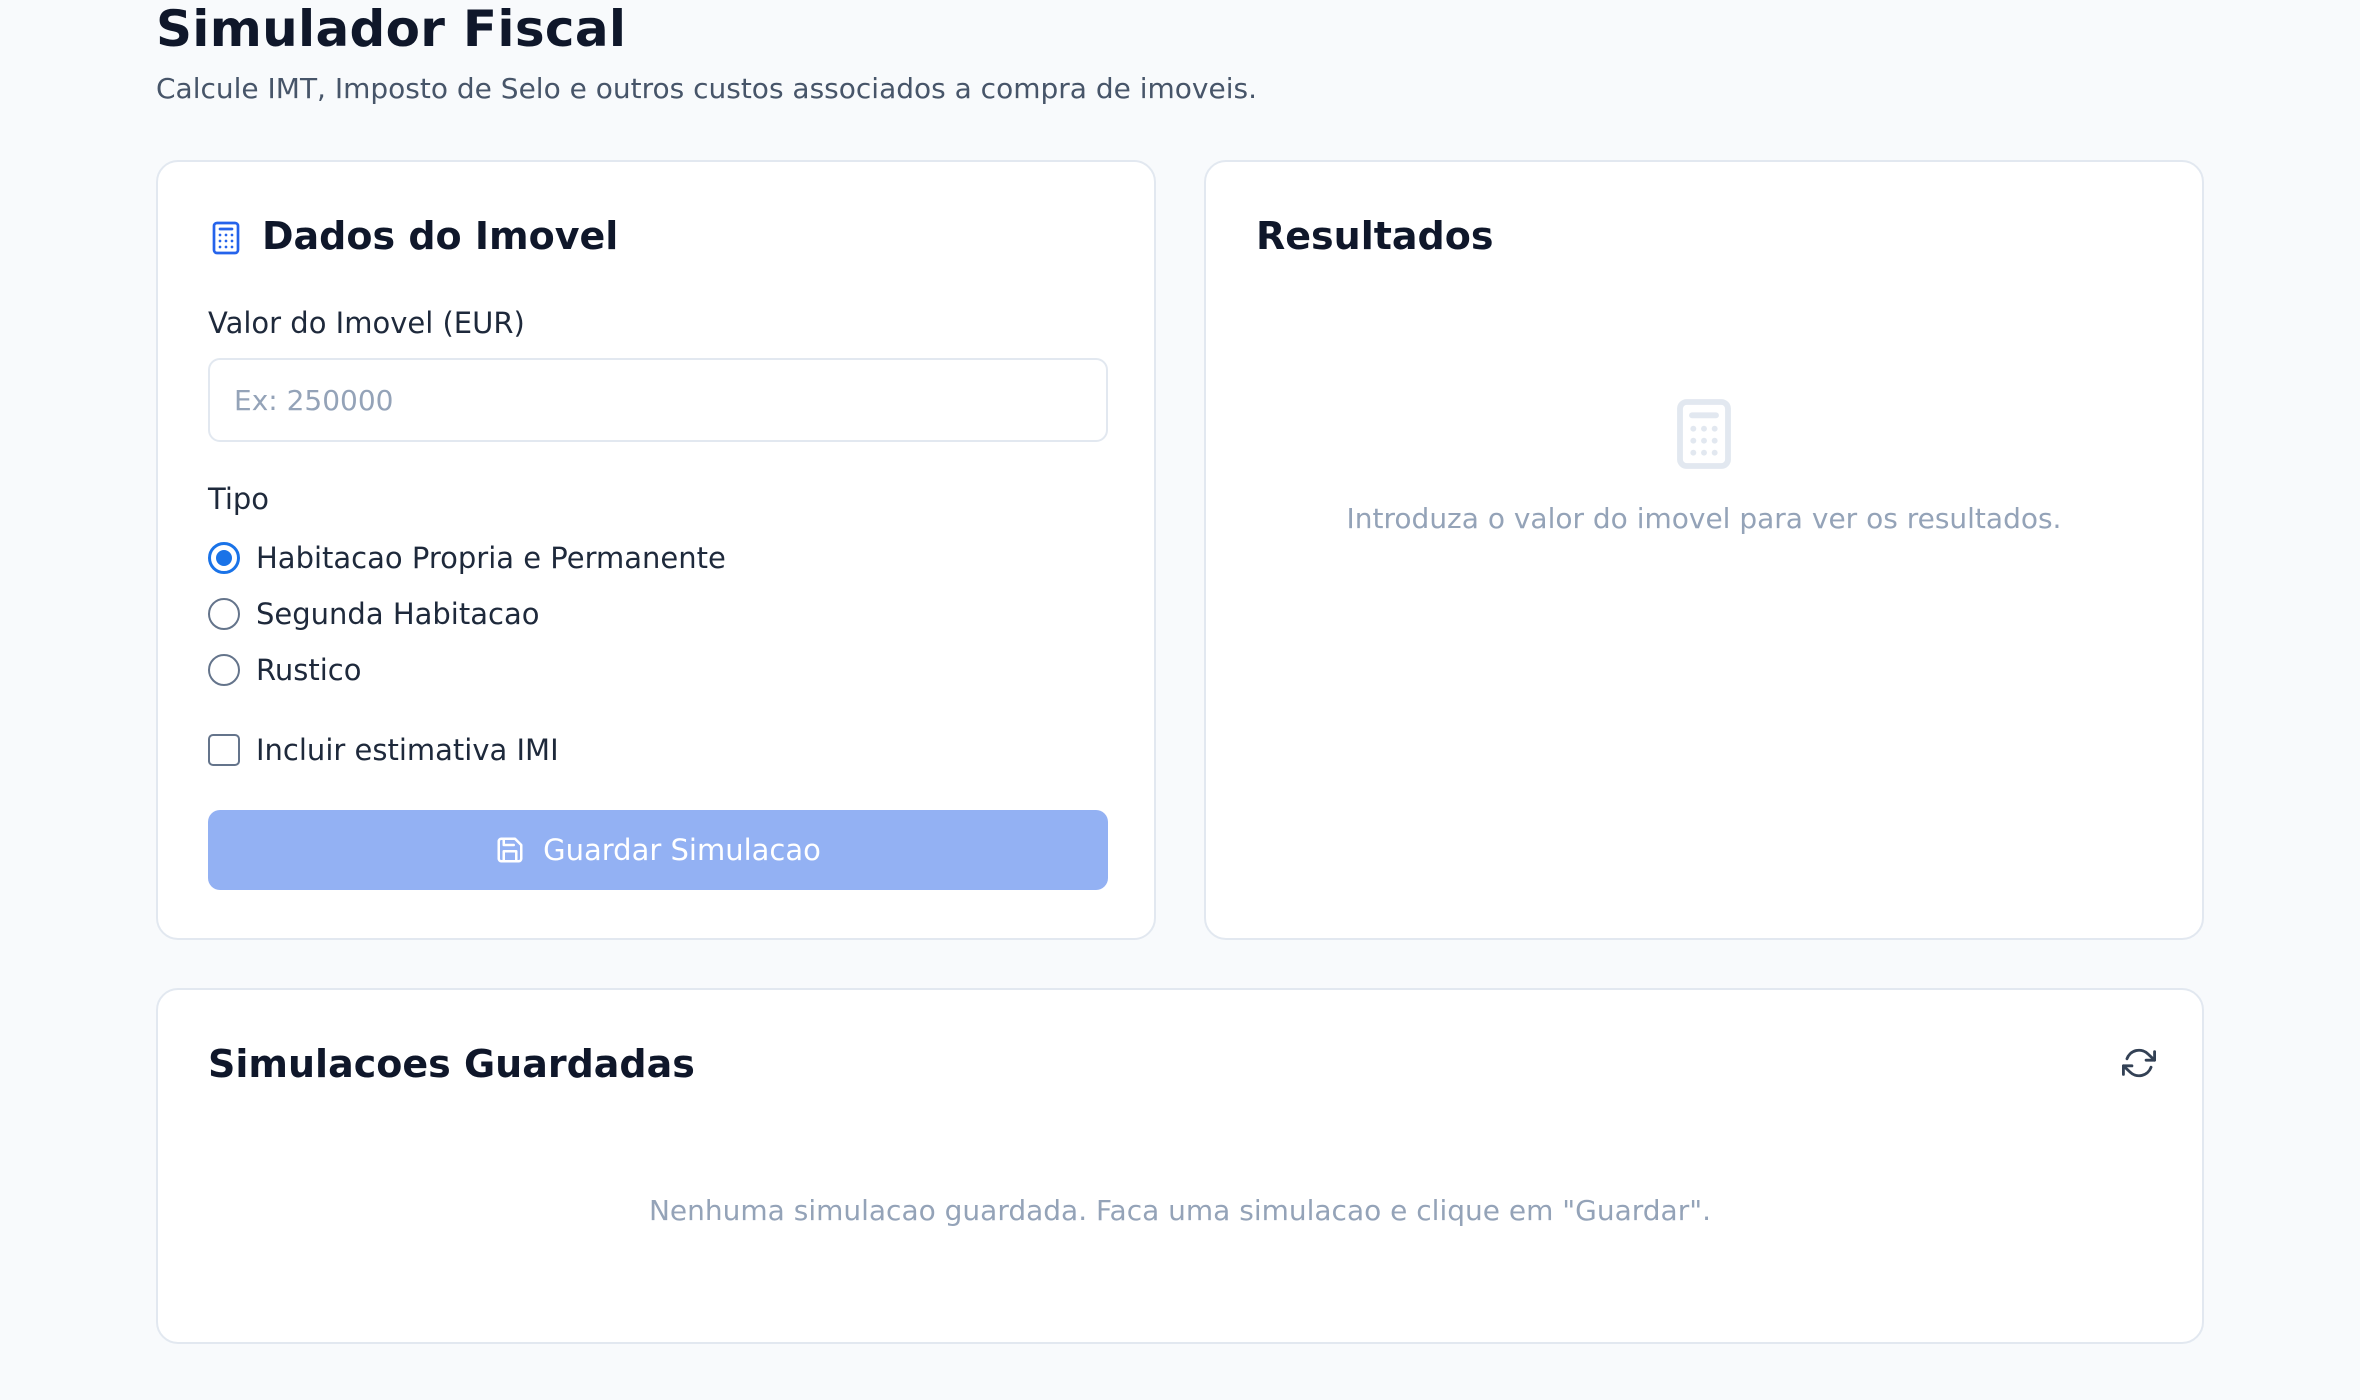 This screenshot has width=2360, height=1400. What do you see at coordinates (309, 670) in the screenshot?
I see `type-option-label: Rustico` at bounding box center [309, 670].